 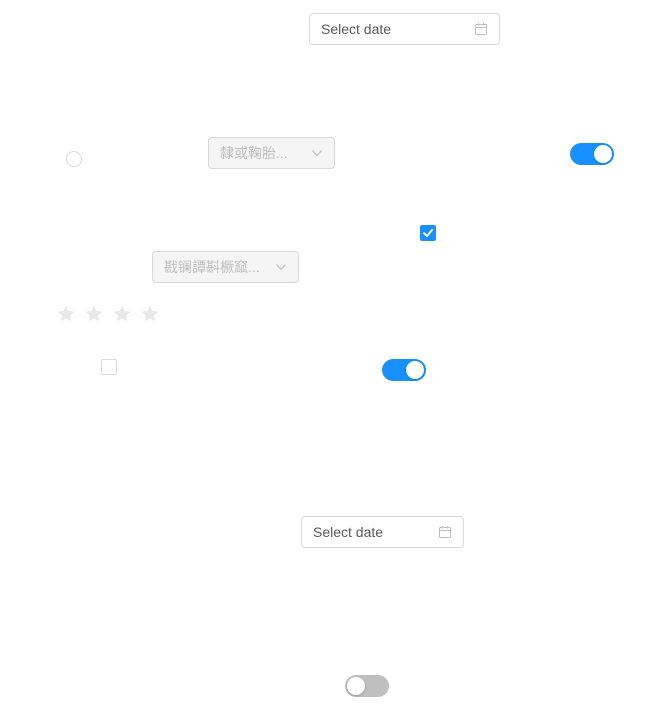 I want to click on star-rating, so click(x=108, y=314).